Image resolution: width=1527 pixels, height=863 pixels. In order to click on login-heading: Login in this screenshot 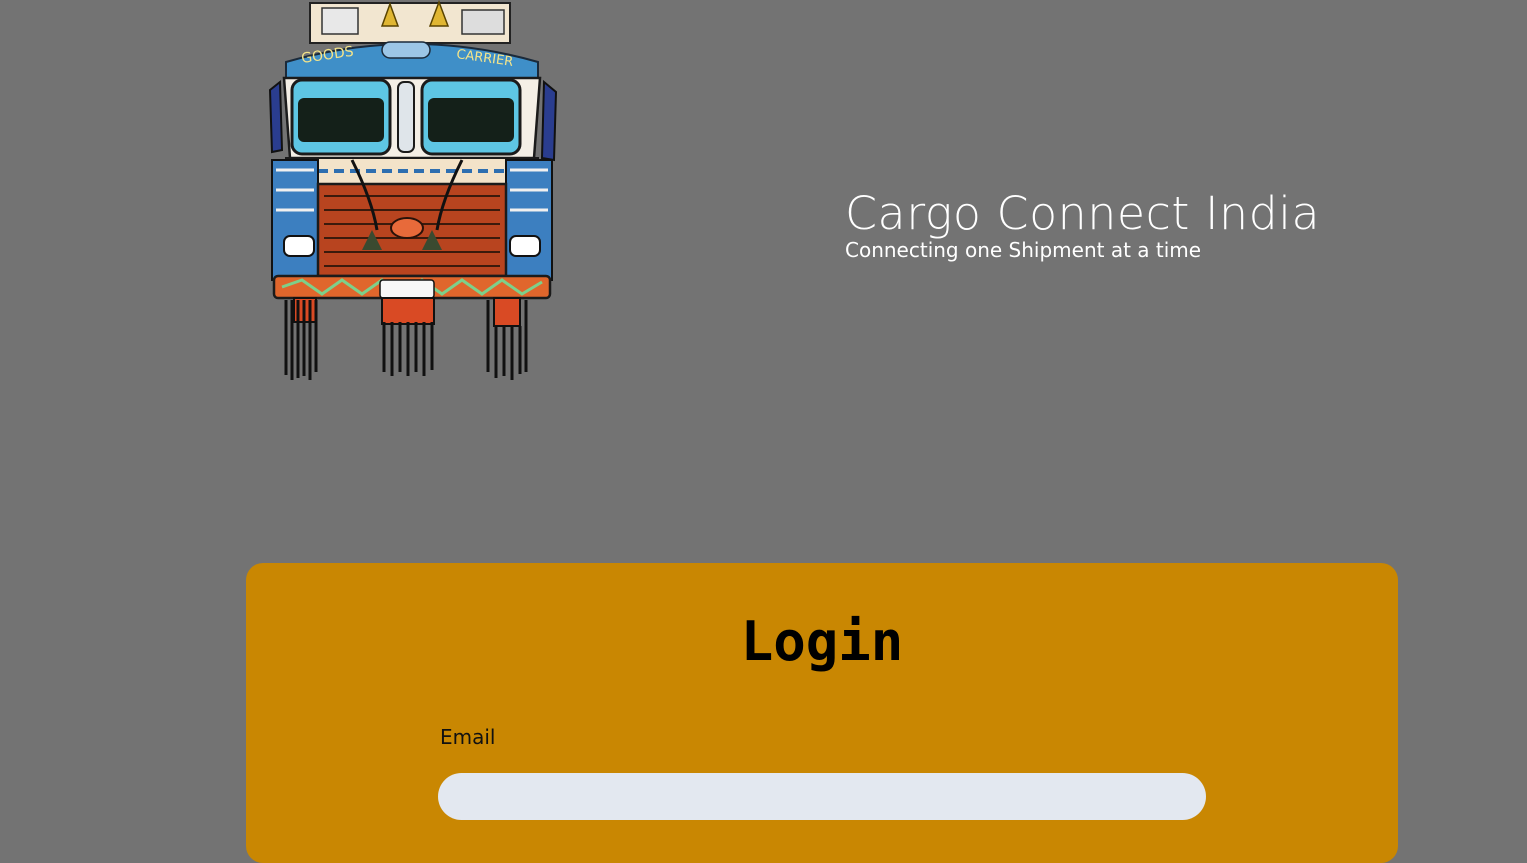, I will do `click(822, 641)`.